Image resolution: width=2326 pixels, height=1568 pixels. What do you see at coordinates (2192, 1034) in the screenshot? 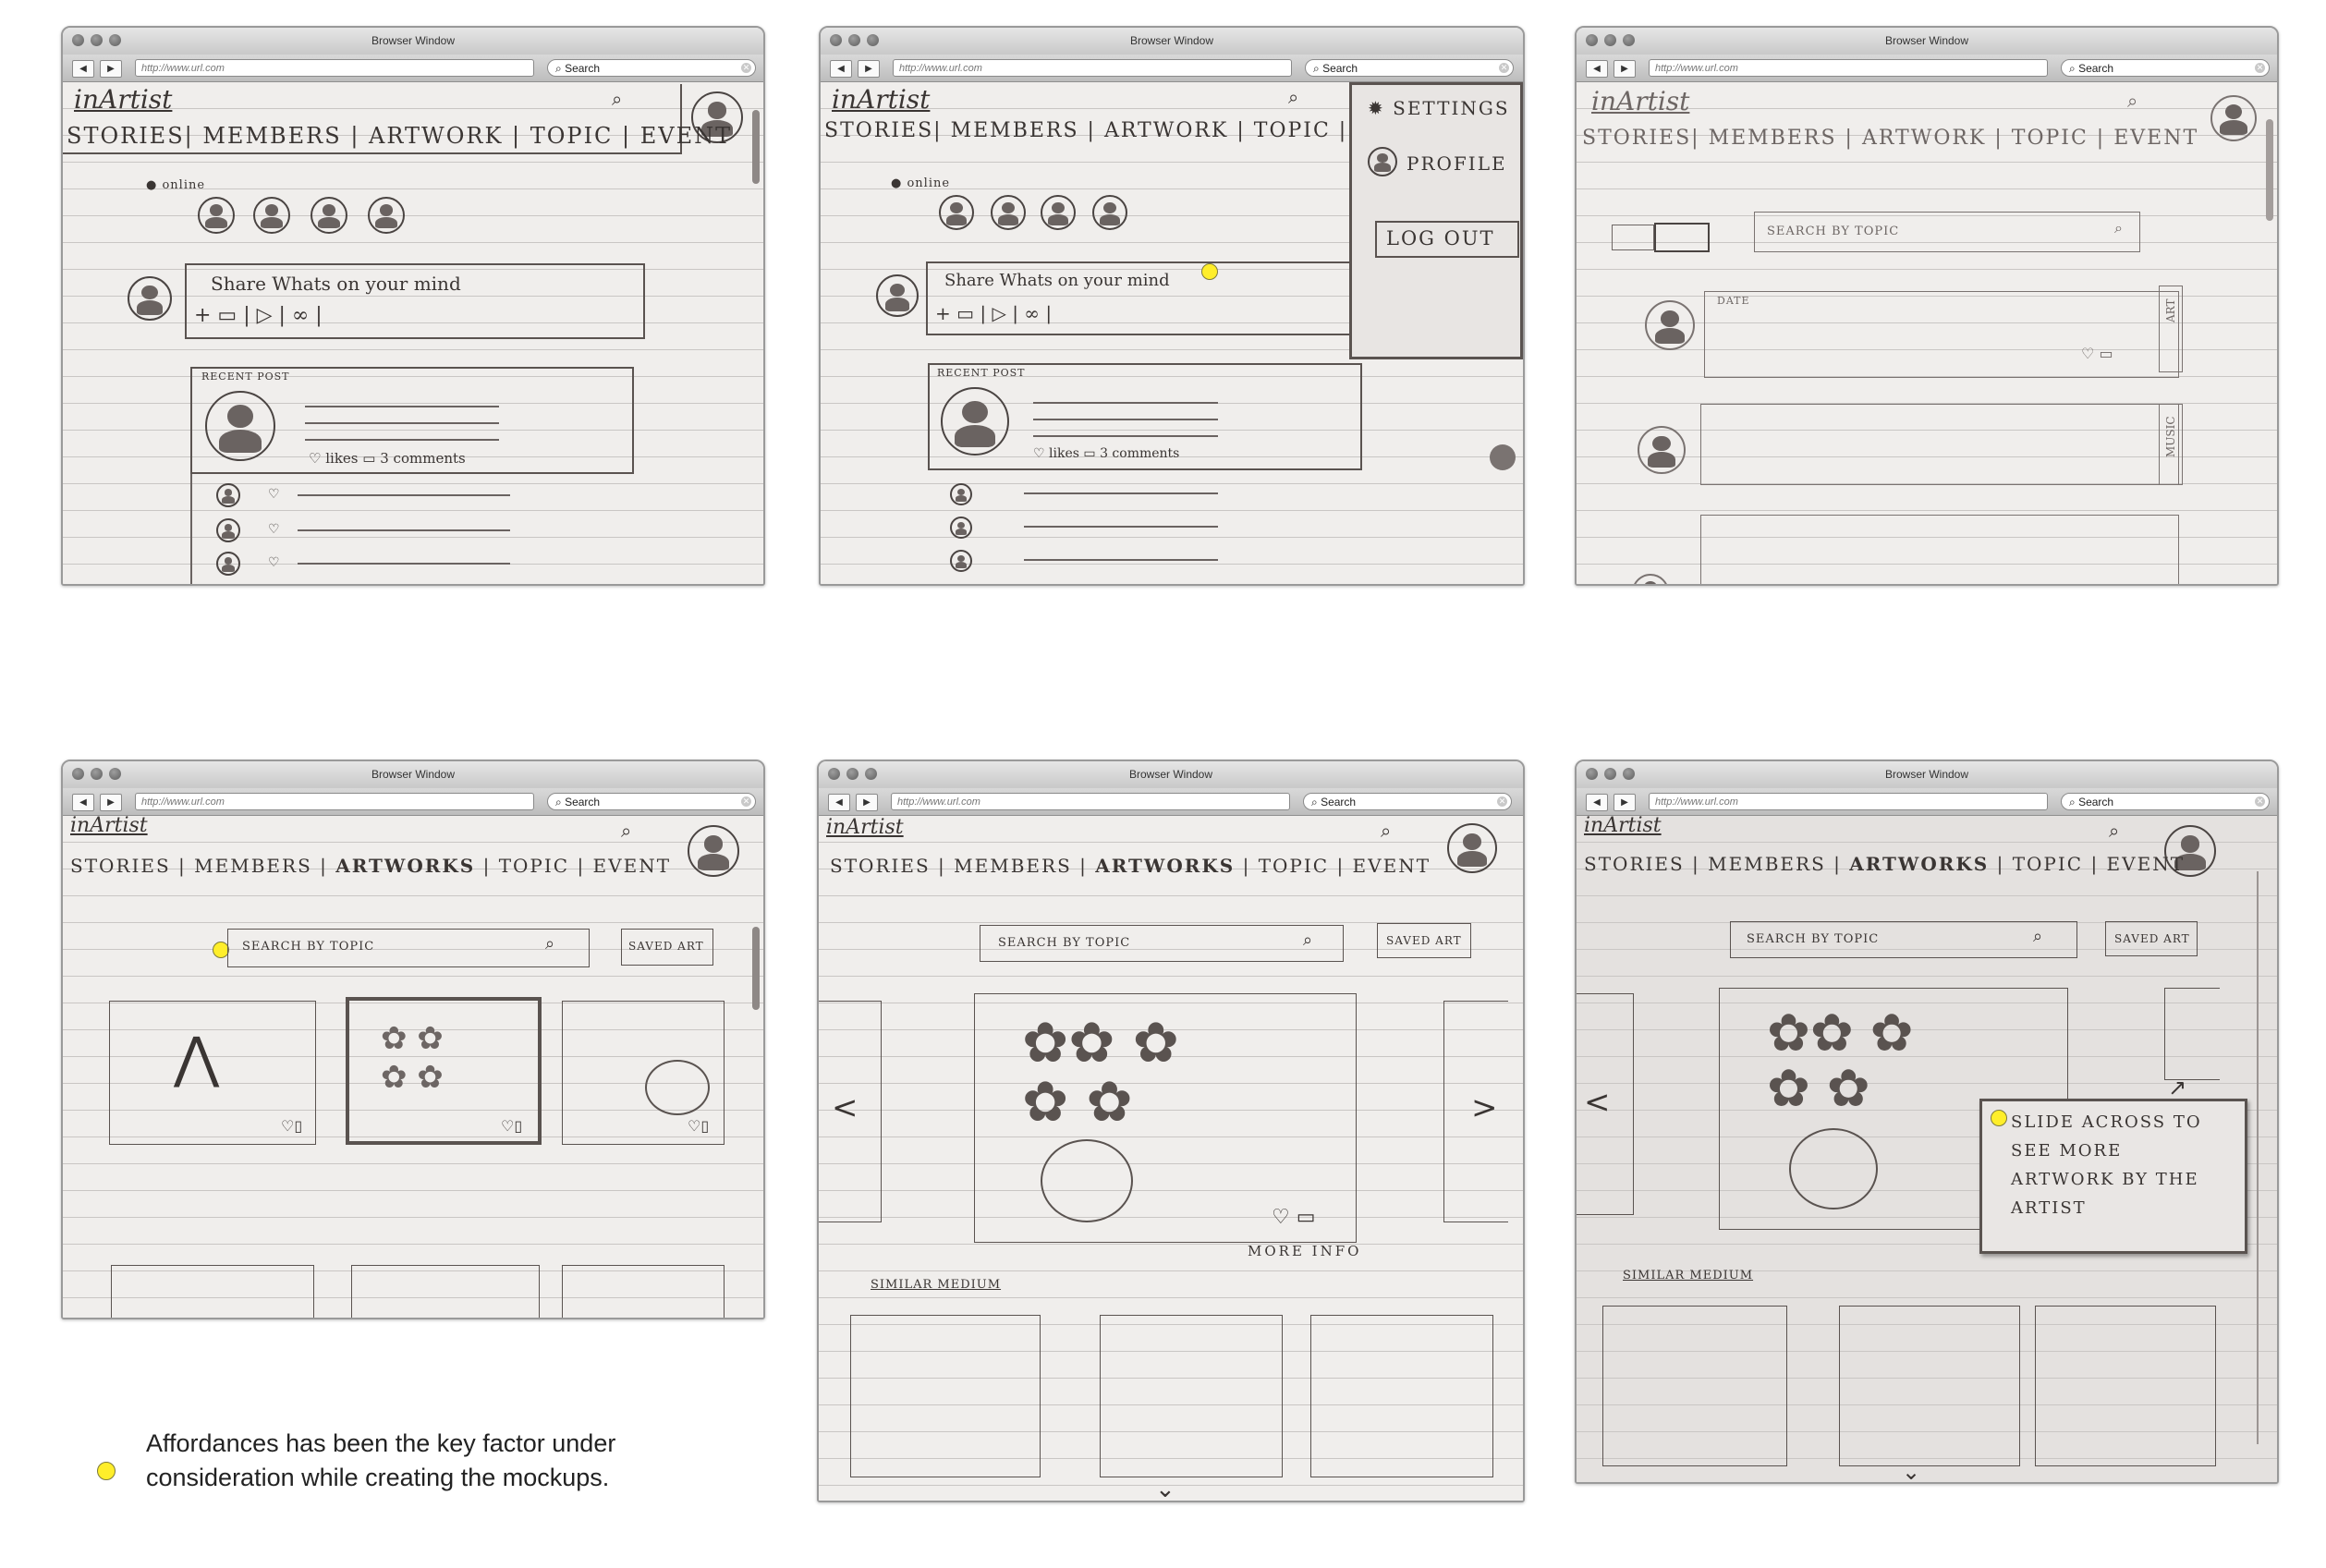
I see `next-artwork-preview` at bounding box center [2192, 1034].